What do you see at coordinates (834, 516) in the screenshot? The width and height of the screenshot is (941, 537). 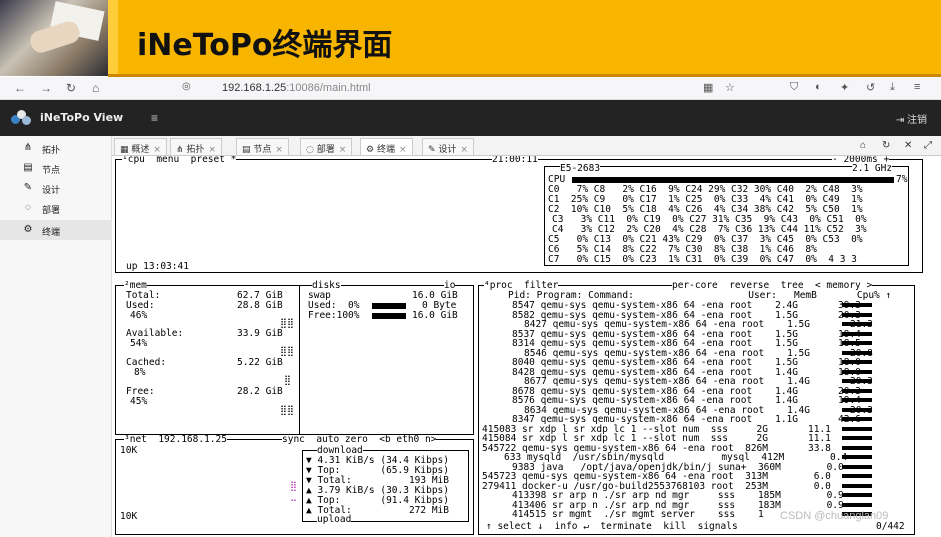 I see `watermark: CSDN @chuanglan09` at bounding box center [834, 516].